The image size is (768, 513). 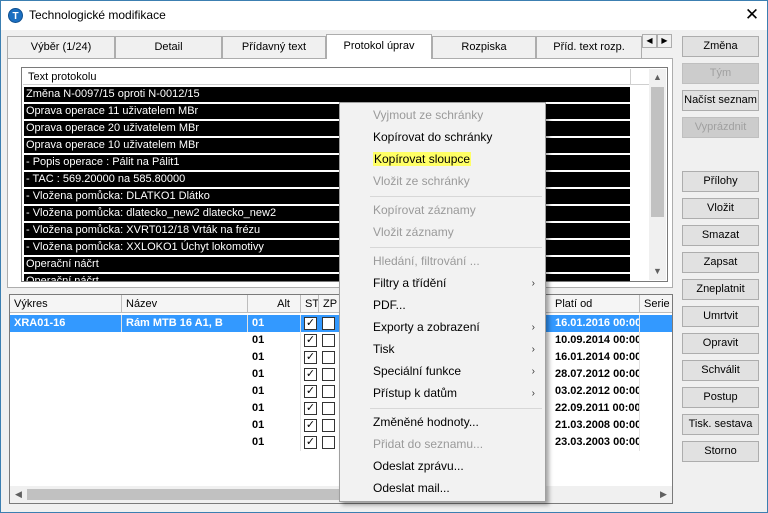 What do you see at coordinates (657, 271) in the screenshot?
I see `scroll-down-icon: ▼` at bounding box center [657, 271].